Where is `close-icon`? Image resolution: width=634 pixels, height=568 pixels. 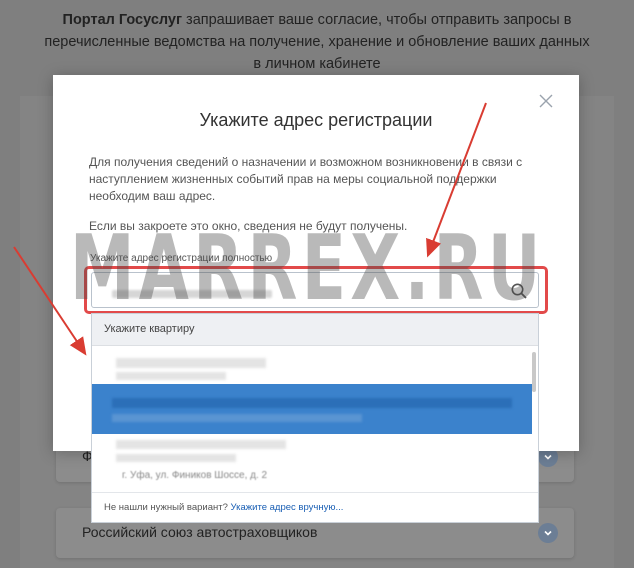
close-icon is located at coordinates (546, 101).